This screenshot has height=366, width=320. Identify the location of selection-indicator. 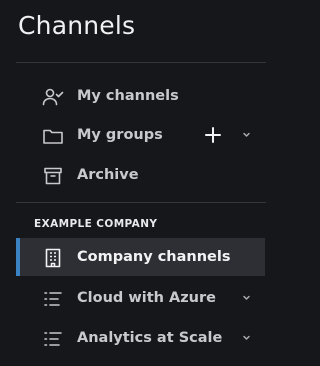
(18, 257).